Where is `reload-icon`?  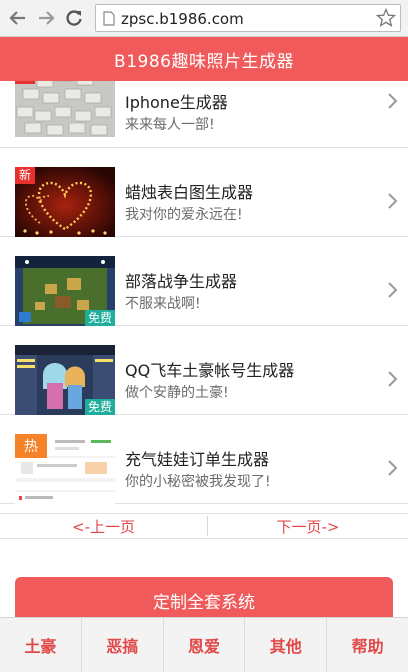
reload-icon is located at coordinates (74, 18).